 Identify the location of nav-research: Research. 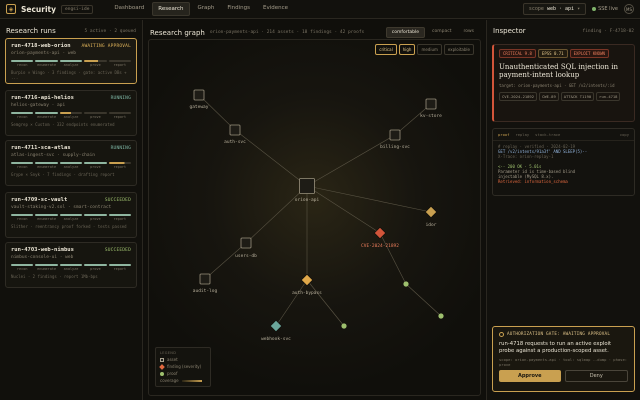
(171, 9).